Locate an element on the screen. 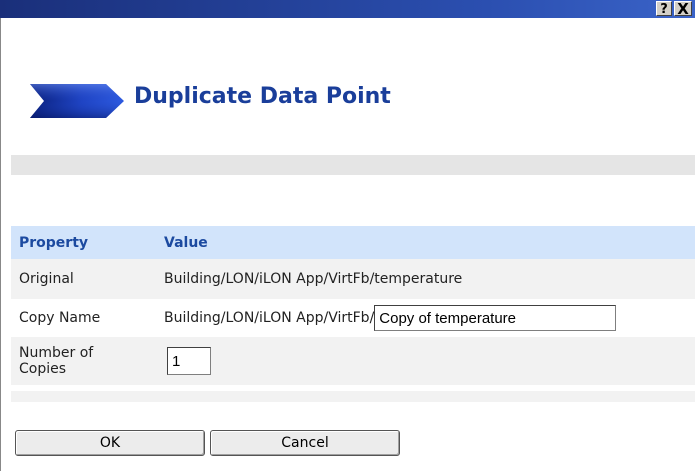 Image resolution: width=695 pixels, height=471 pixels. section-divider is located at coordinates (353, 165).